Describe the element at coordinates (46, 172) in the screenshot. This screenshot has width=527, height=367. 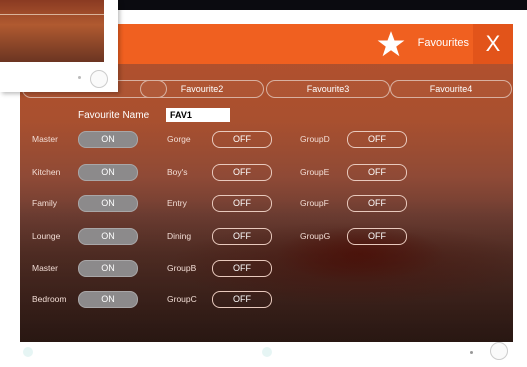
I see `row-label: Kitchen` at that location.